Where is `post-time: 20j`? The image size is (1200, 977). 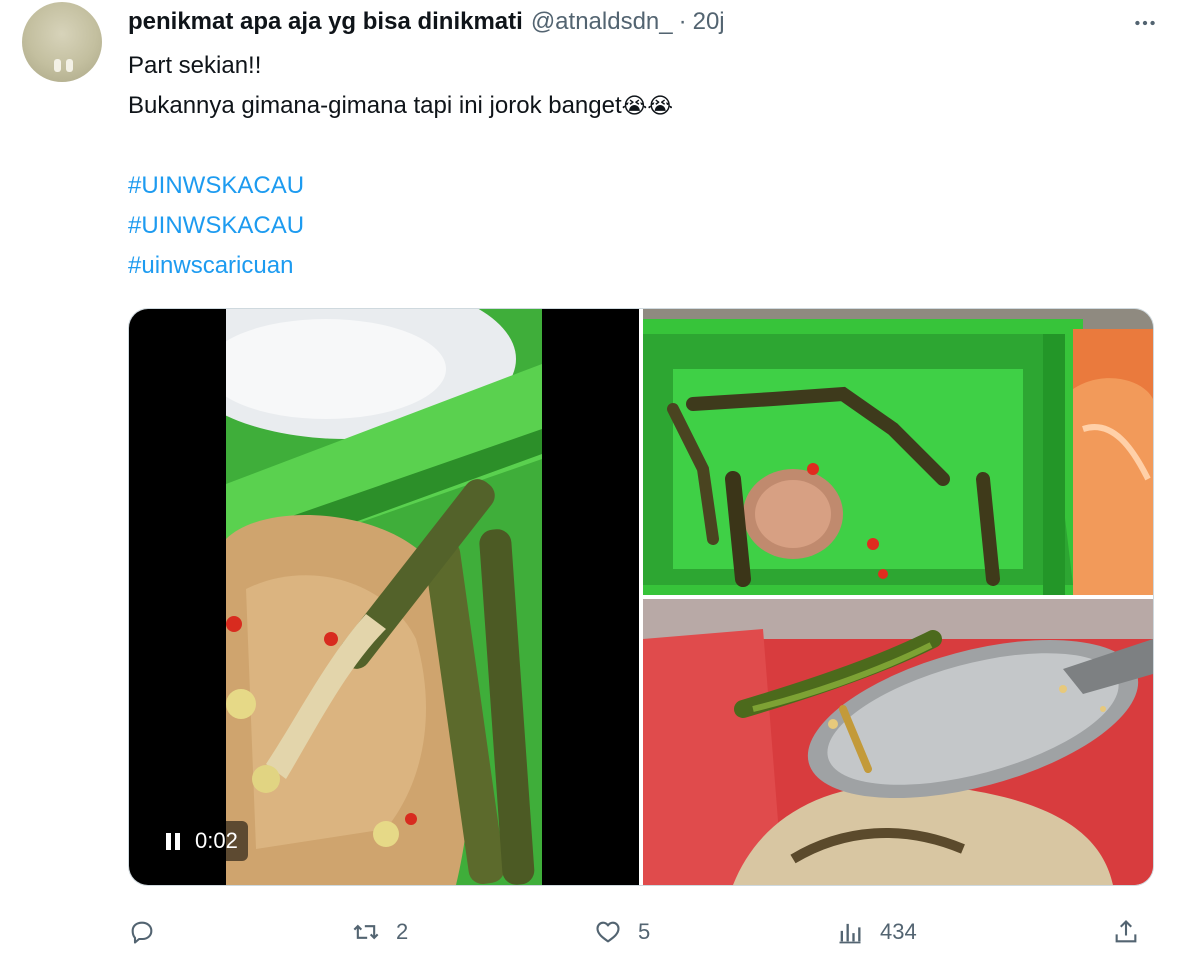 post-time: 20j is located at coordinates (709, 22).